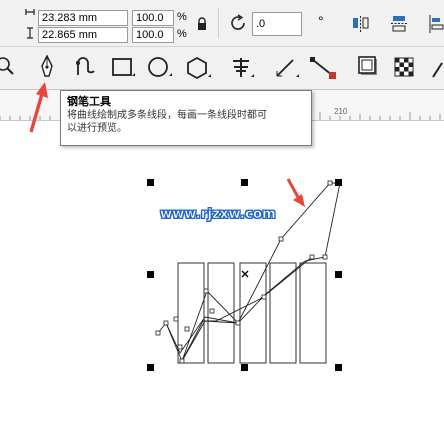 The image size is (444, 422). What do you see at coordinates (160, 68) in the screenshot?
I see `ellipse-icon` at bounding box center [160, 68].